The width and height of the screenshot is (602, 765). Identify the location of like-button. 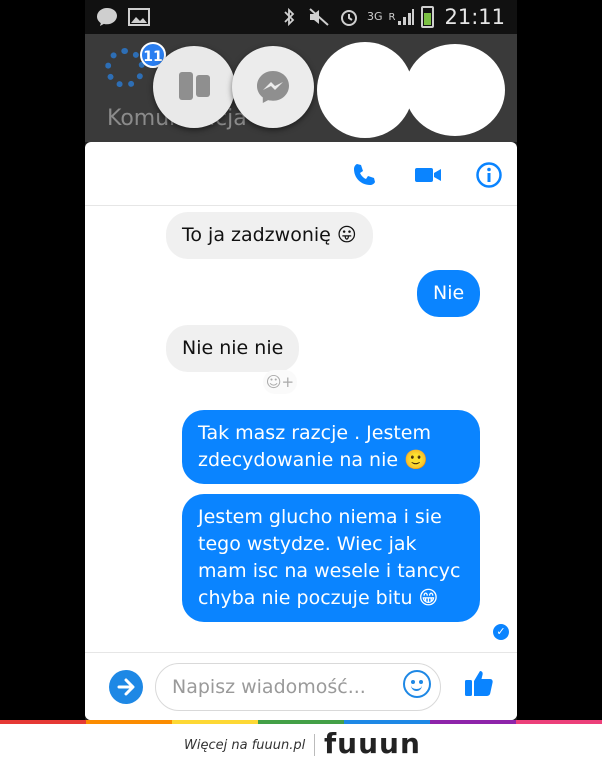
(480, 685).